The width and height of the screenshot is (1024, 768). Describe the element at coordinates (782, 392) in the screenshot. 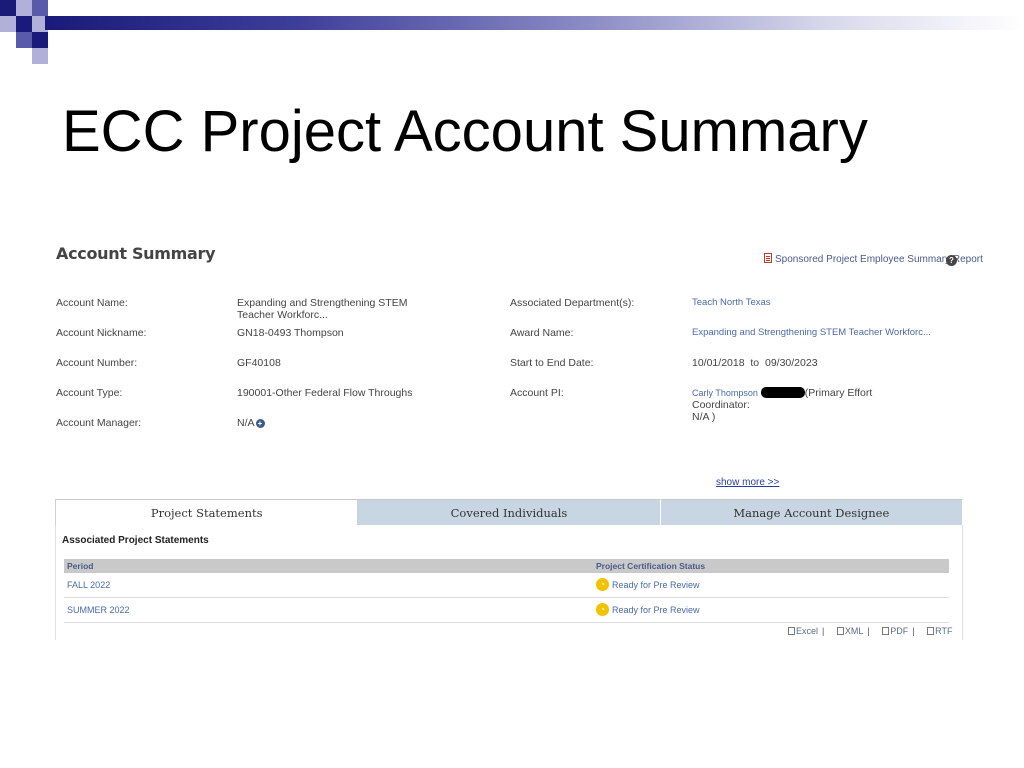

I see `redacted-block` at that location.